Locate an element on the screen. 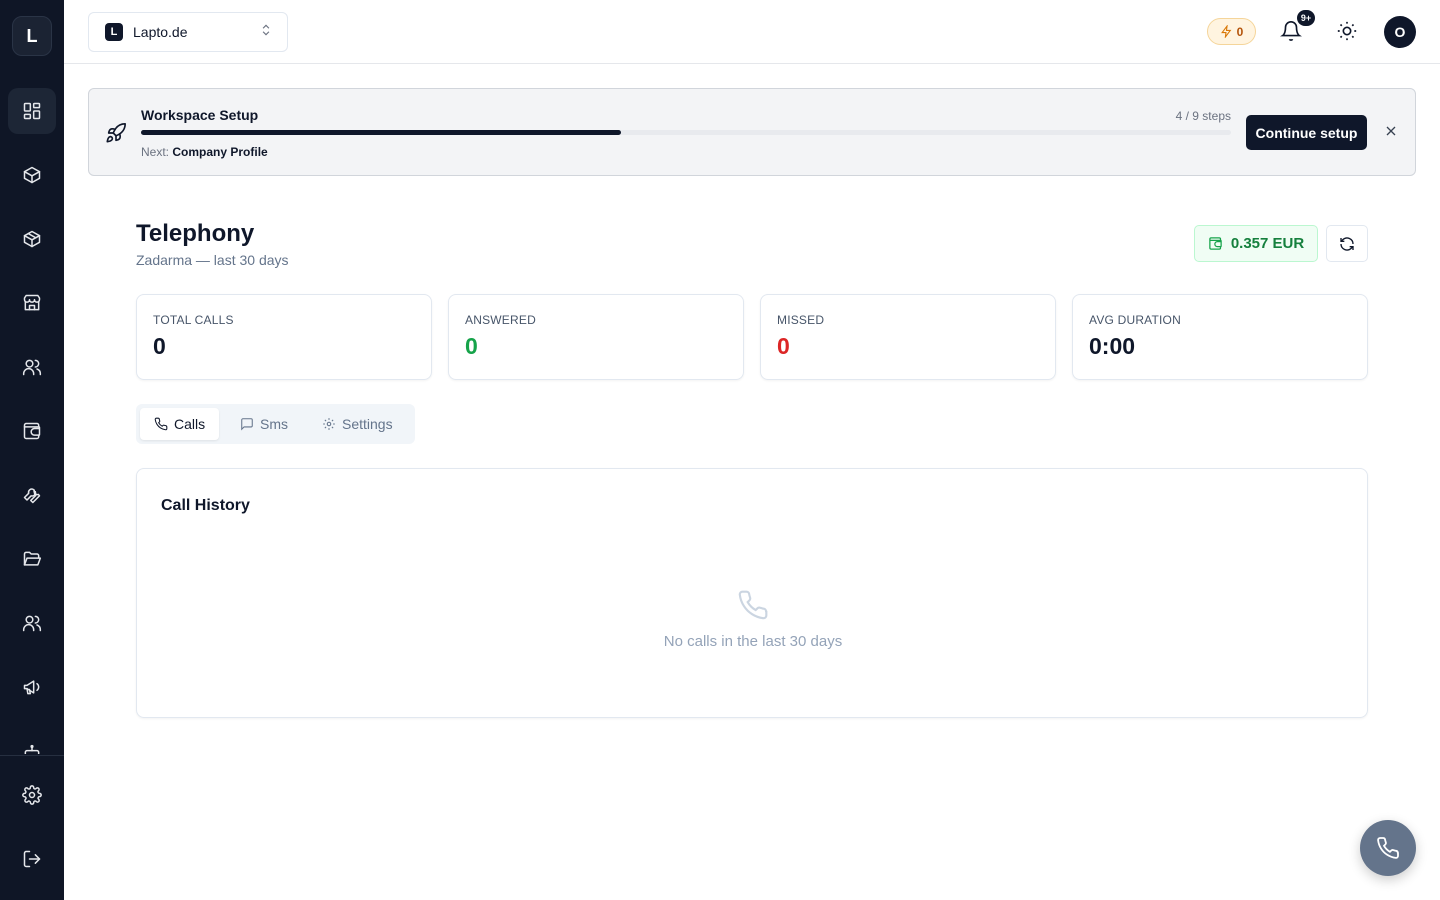  refresh-button is located at coordinates (1347, 243).